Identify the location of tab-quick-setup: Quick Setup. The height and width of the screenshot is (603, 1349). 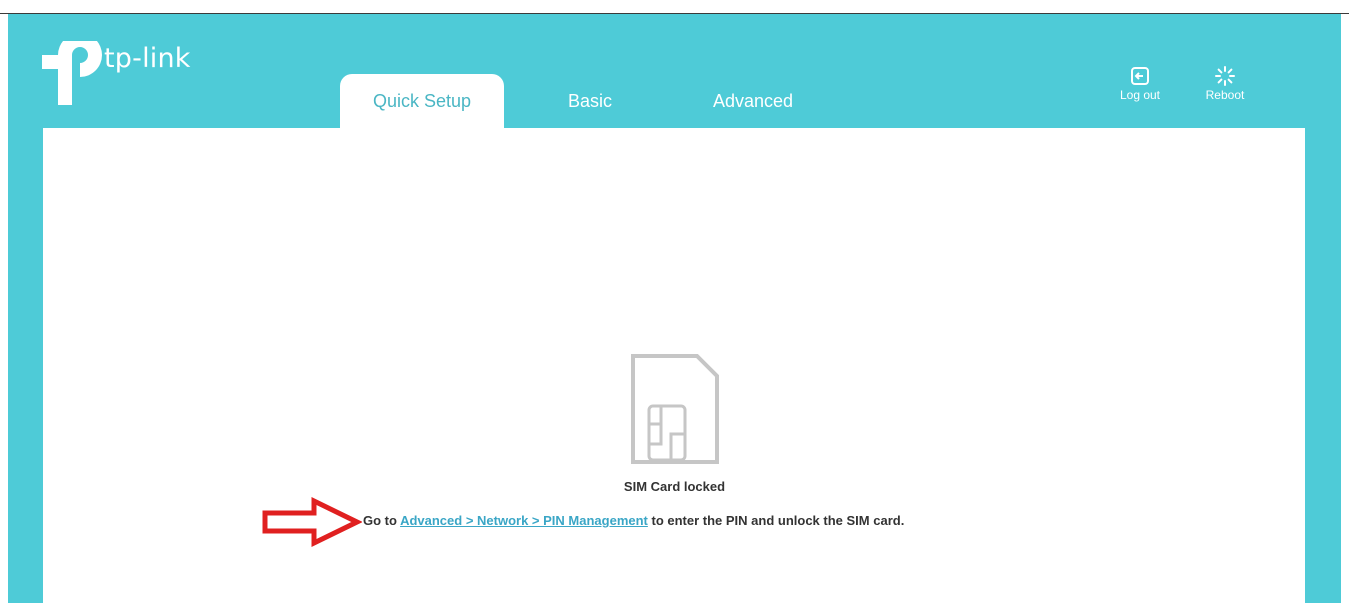
(422, 101).